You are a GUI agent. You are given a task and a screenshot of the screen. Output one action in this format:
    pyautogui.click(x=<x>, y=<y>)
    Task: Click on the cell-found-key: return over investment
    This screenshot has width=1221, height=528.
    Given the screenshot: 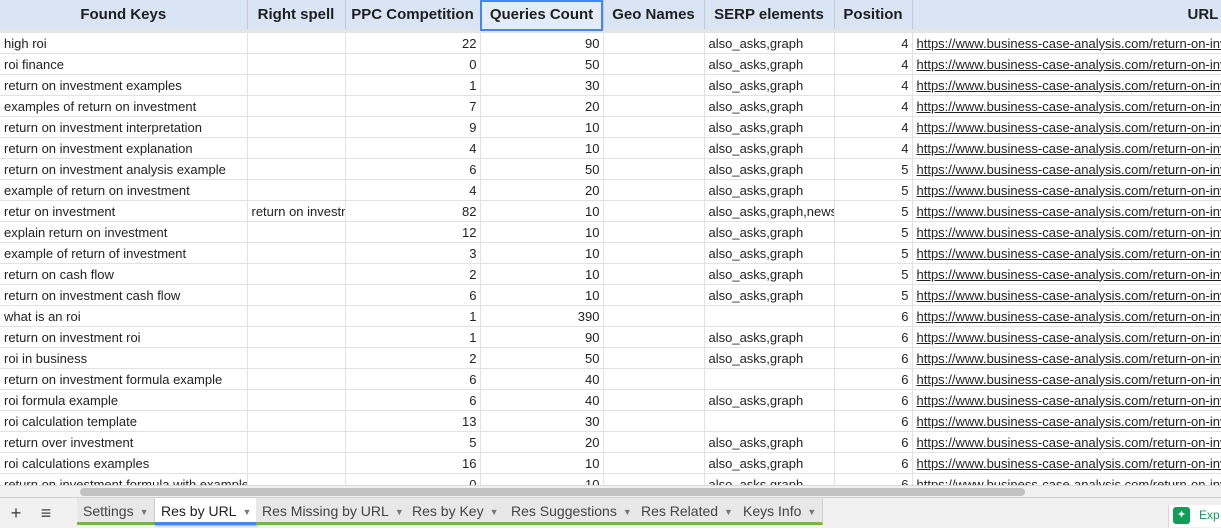 What is the action you would take?
    pyautogui.click(x=124, y=442)
    